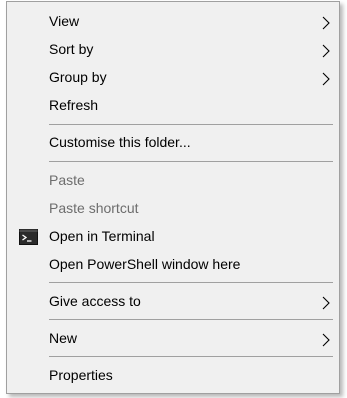  What do you see at coordinates (64, 21) in the screenshot?
I see `menu-item-view-label: View` at bounding box center [64, 21].